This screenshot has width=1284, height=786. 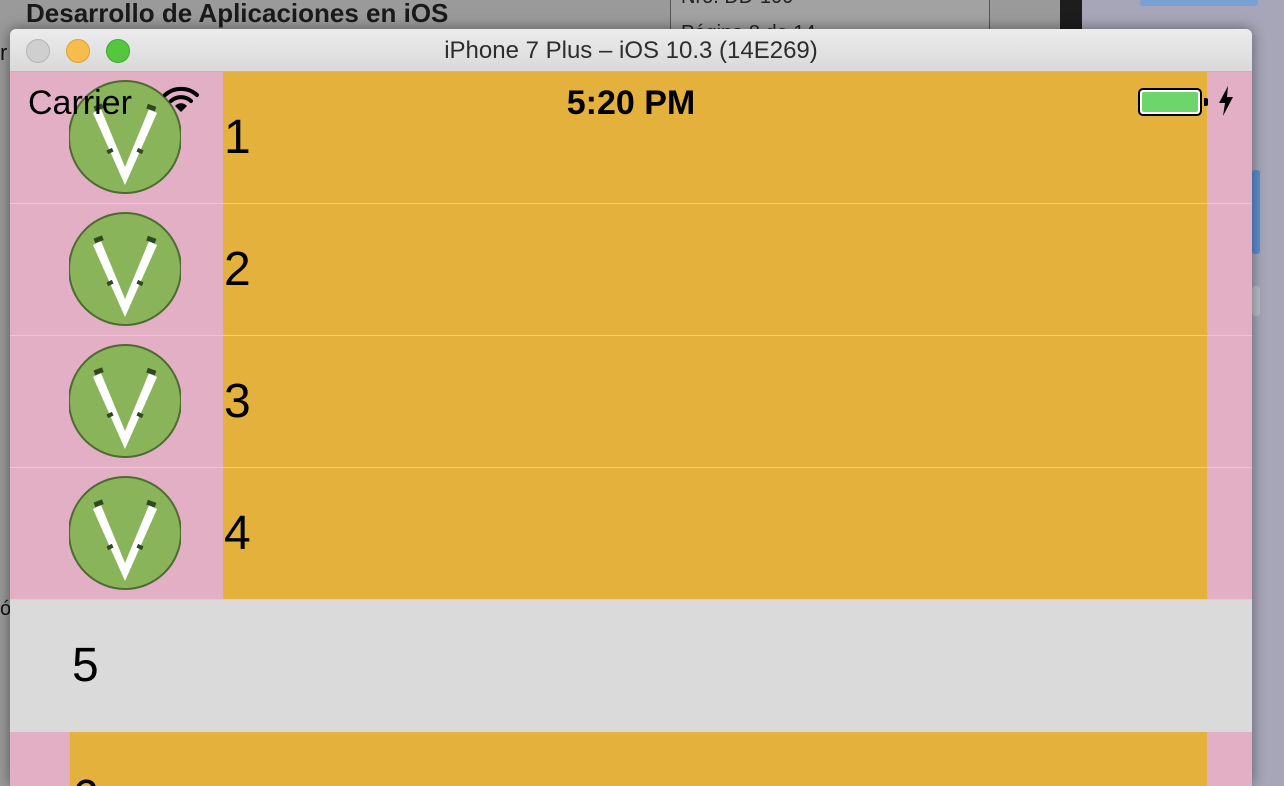 What do you see at coordinates (237, 533) in the screenshot?
I see `row-label: 4` at bounding box center [237, 533].